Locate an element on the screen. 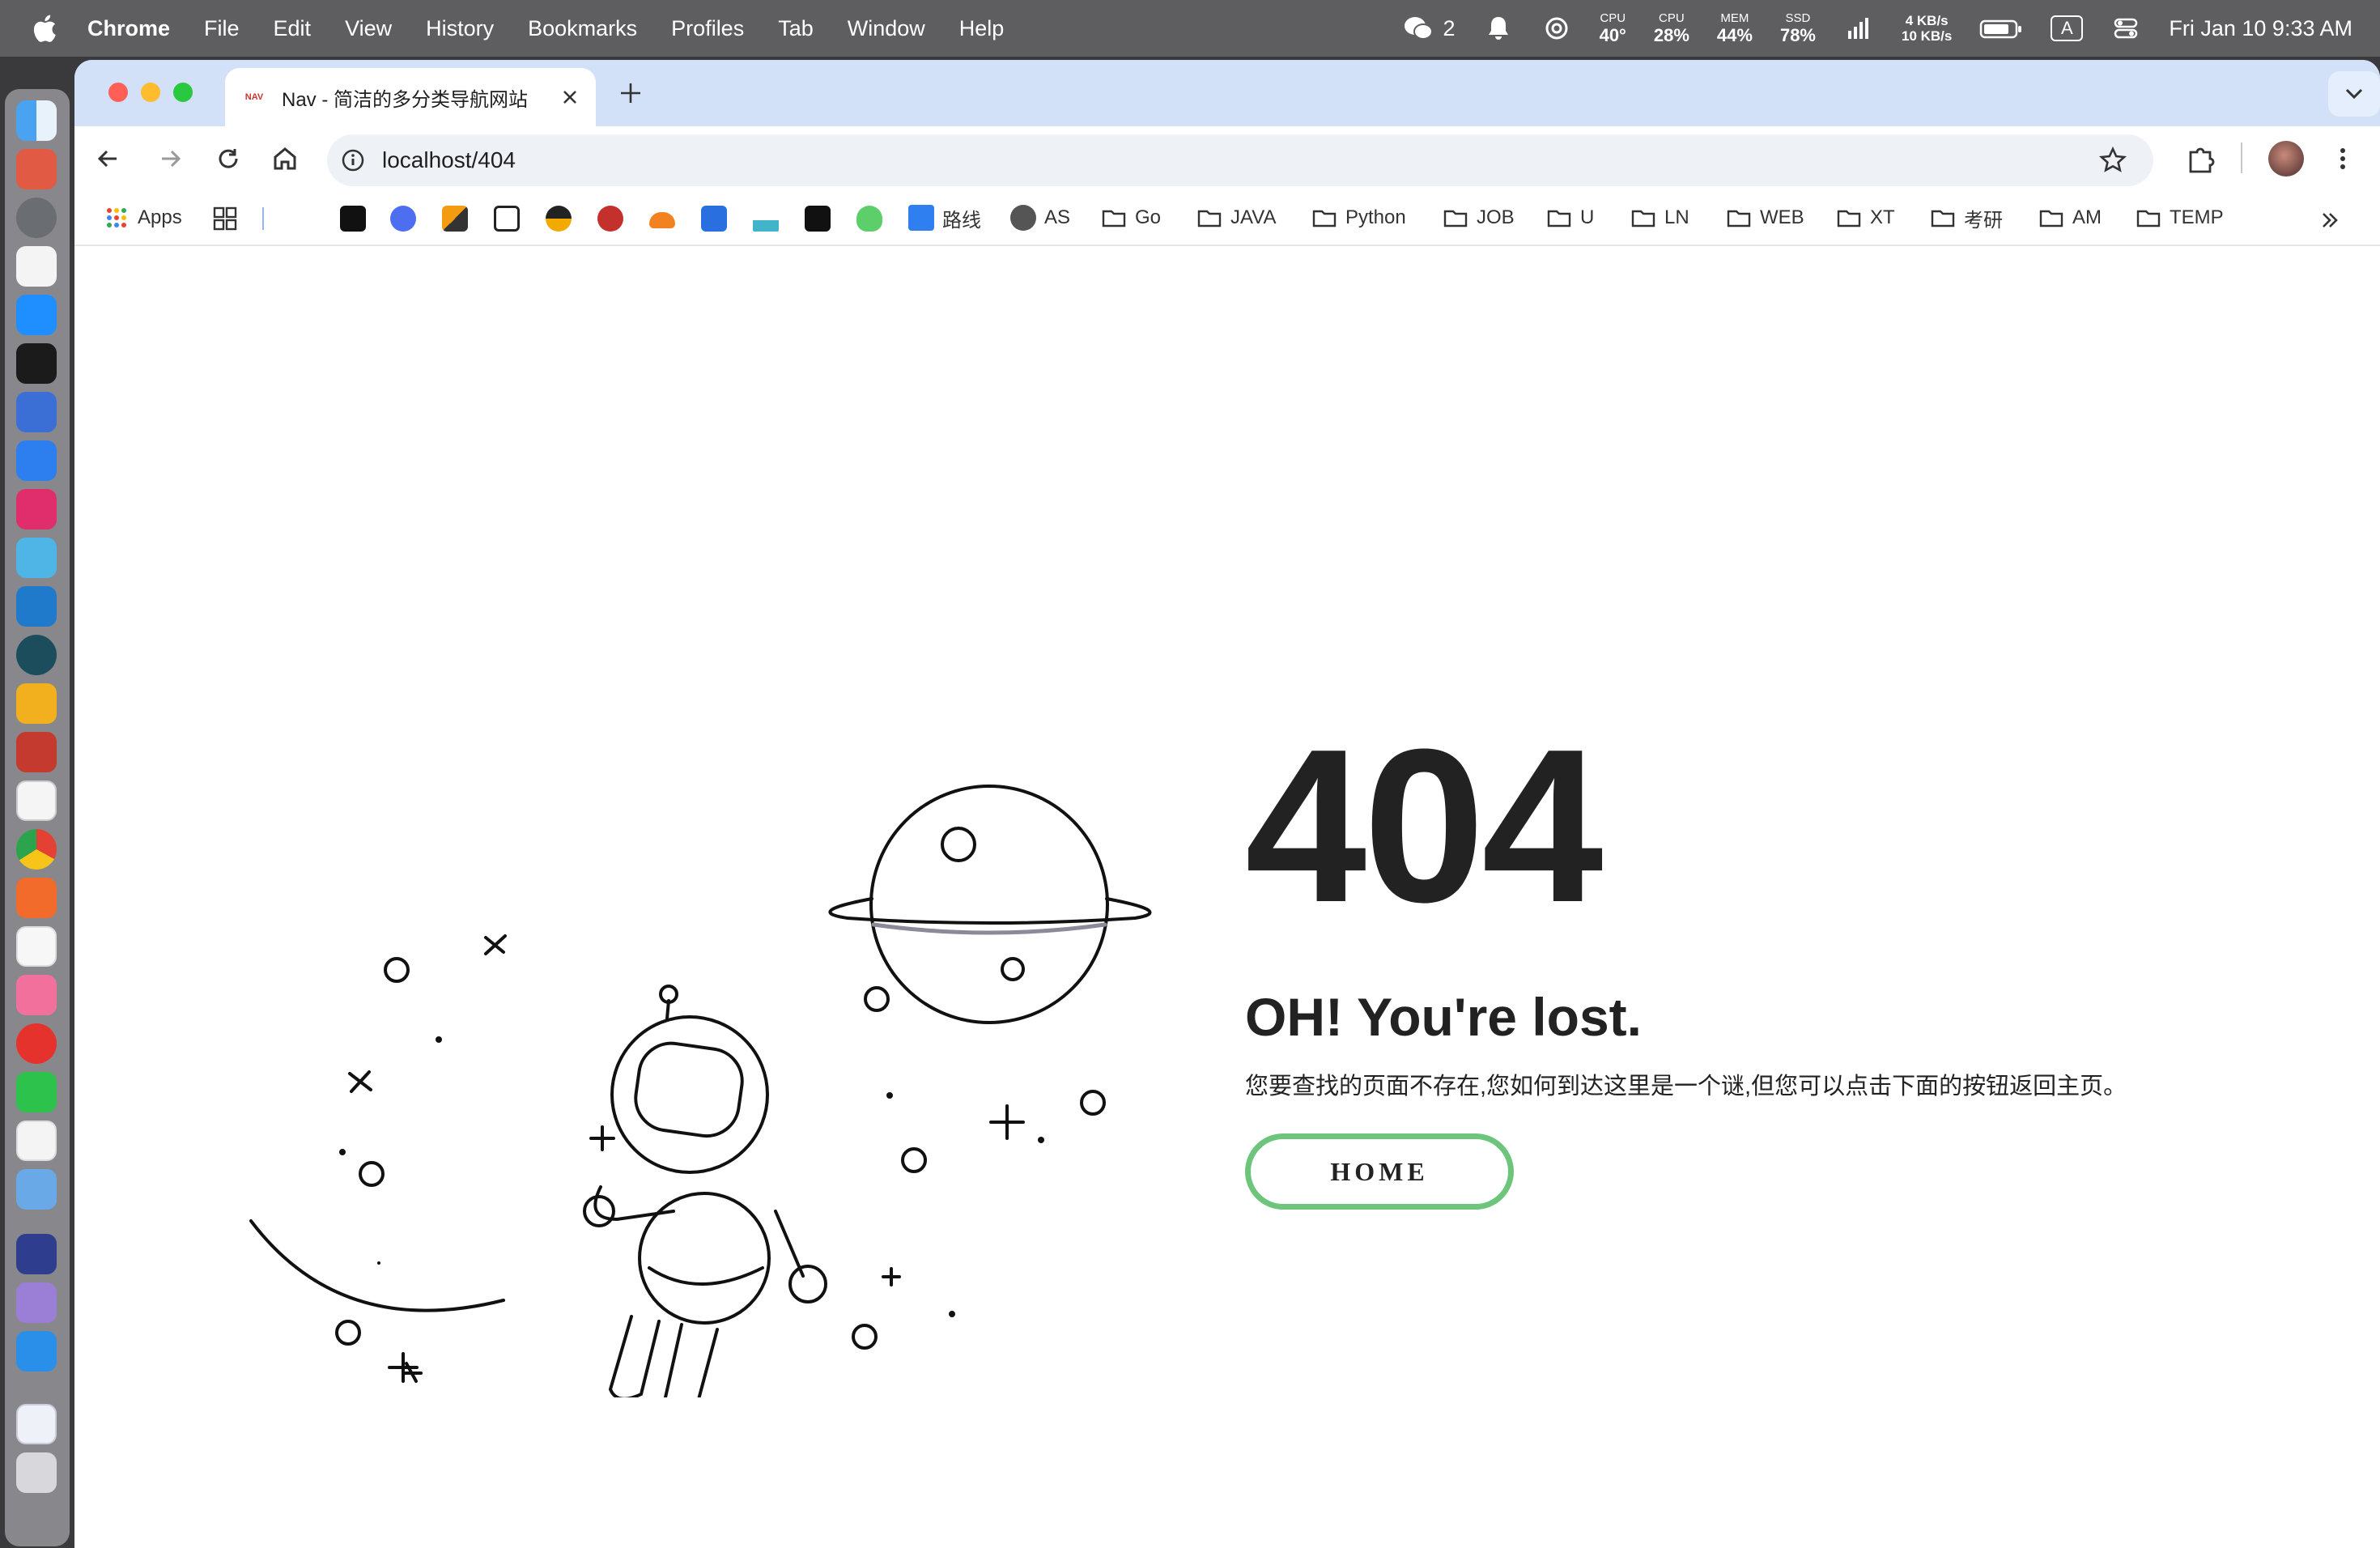  menu-history: History is located at coordinates (460, 29).